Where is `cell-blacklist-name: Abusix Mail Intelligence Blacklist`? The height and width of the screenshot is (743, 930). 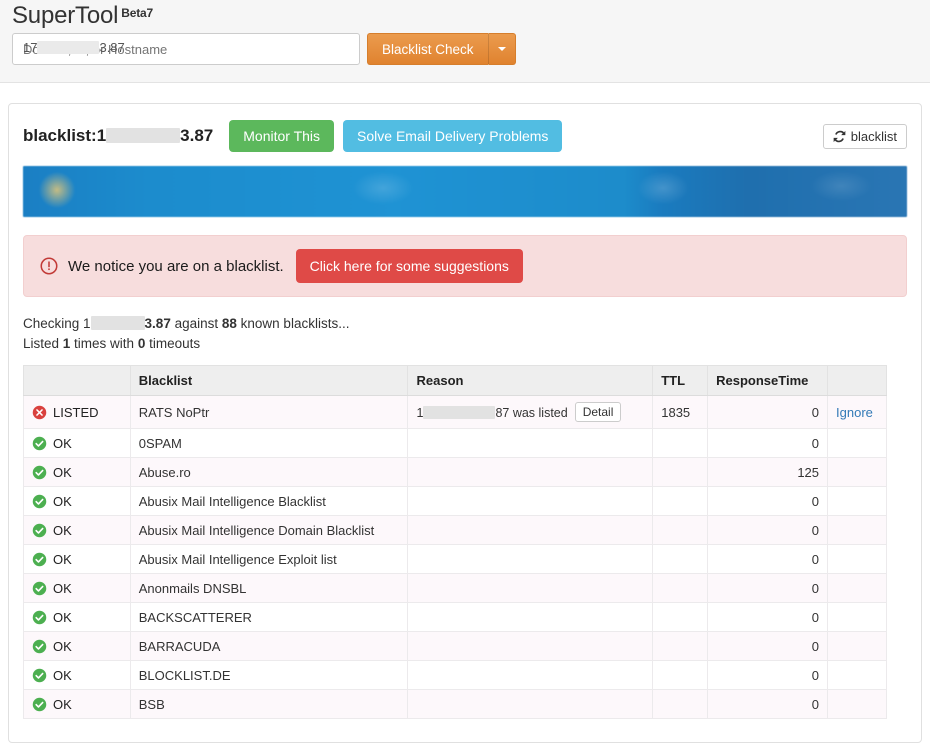
cell-blacklist-name: Abusix Mail Intelligence Blacklist is located at coordinates (269, 501).